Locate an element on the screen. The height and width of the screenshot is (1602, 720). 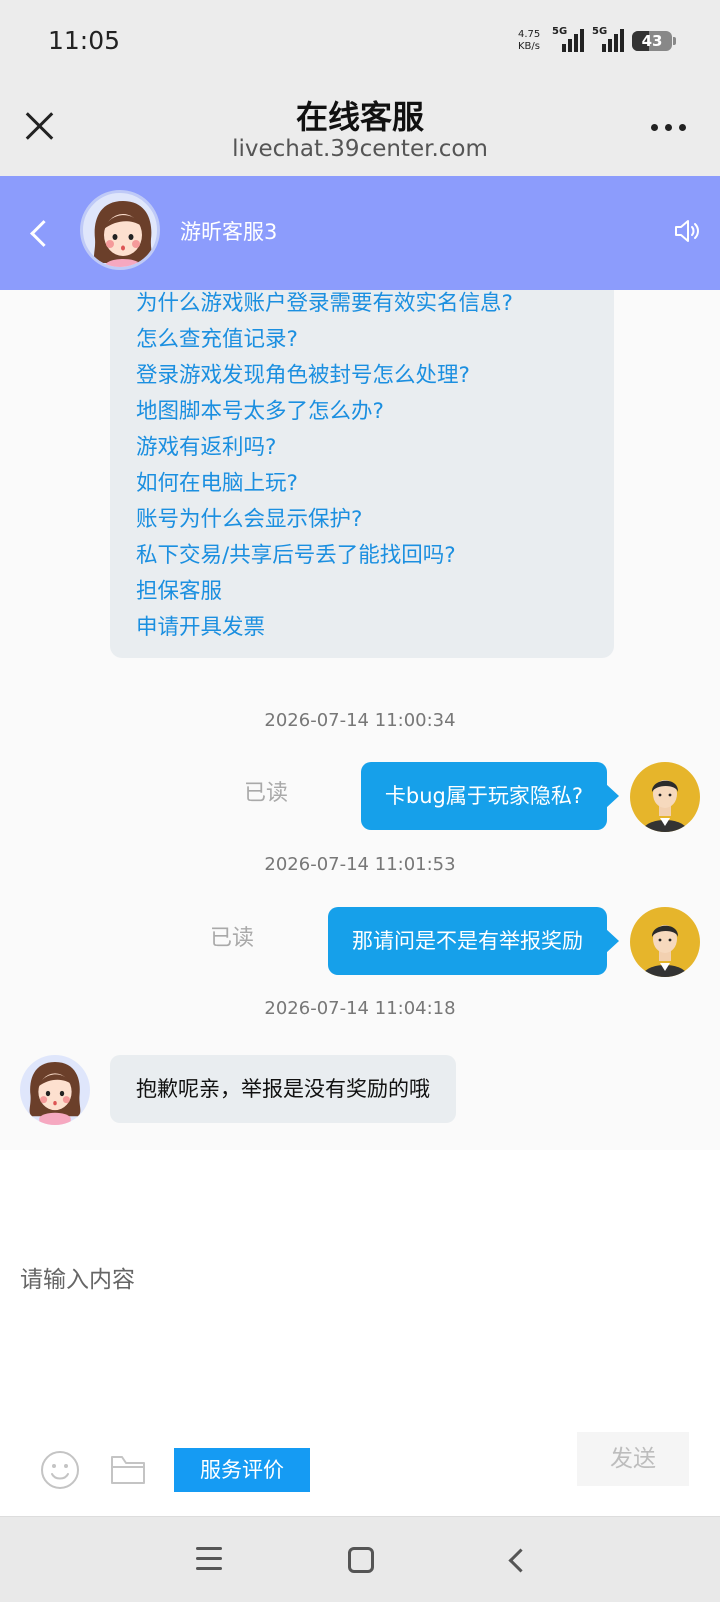
message-input is located at coordinates (360, 1340).